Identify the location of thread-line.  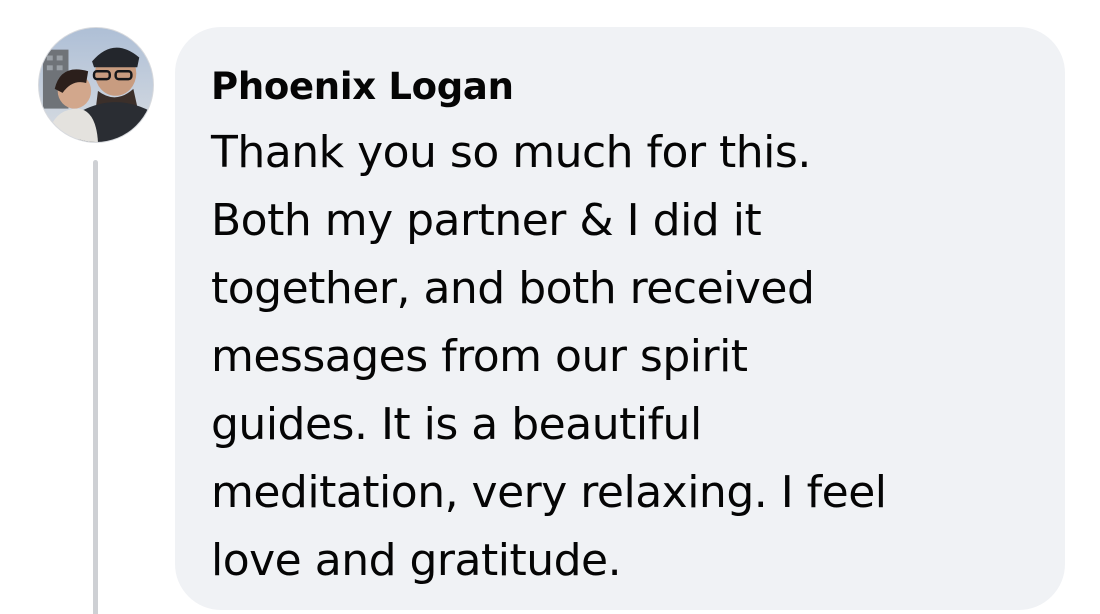
(95, 387).